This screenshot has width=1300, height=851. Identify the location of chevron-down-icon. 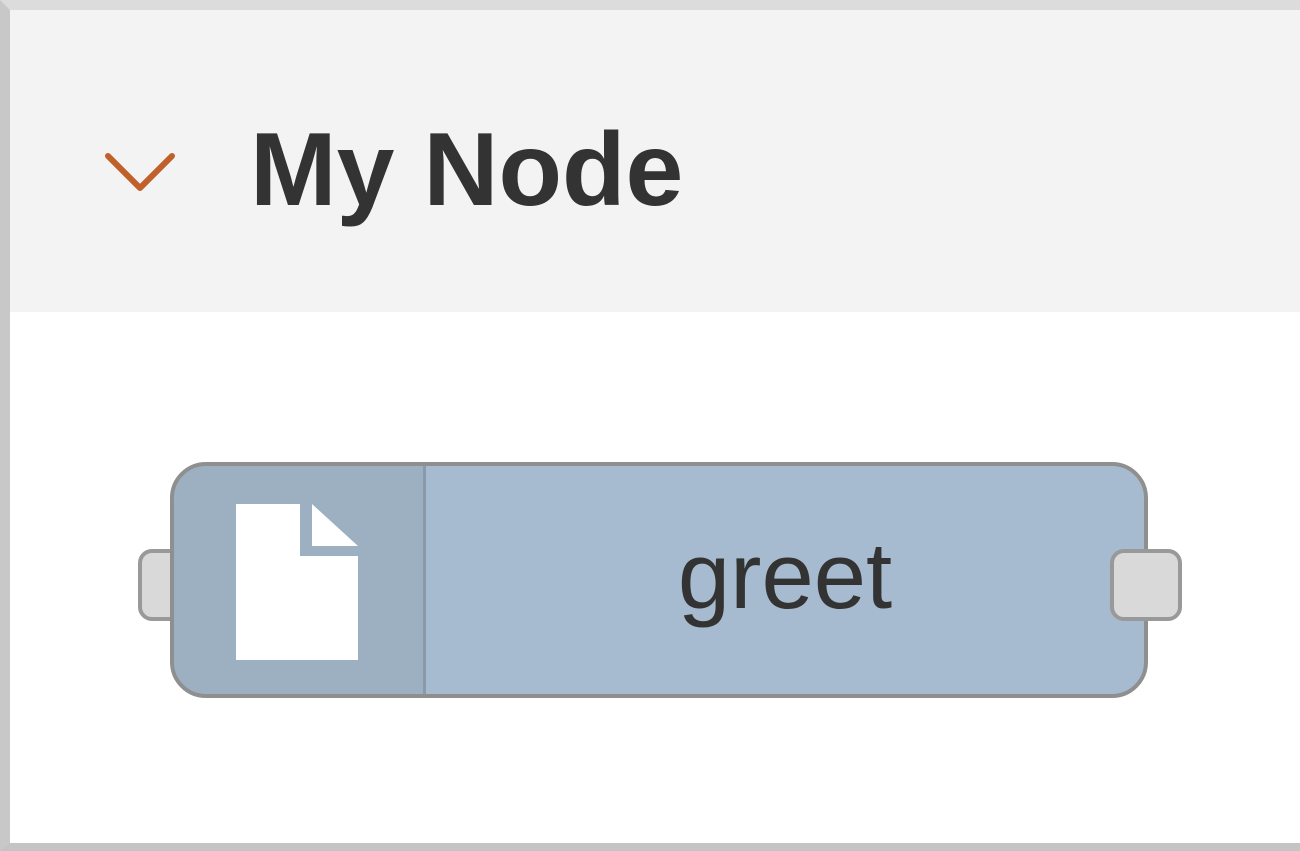
(140, 172).